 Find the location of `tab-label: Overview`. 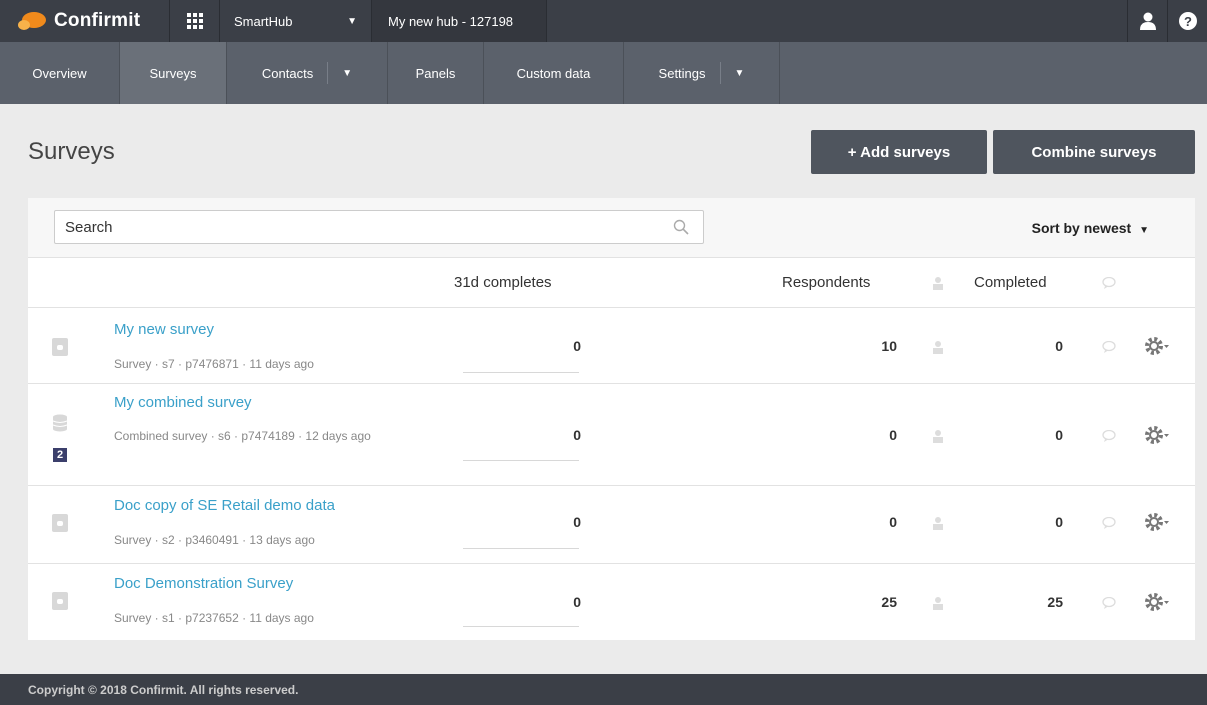

tab-label: Overview is located at coordinates (59, 73).